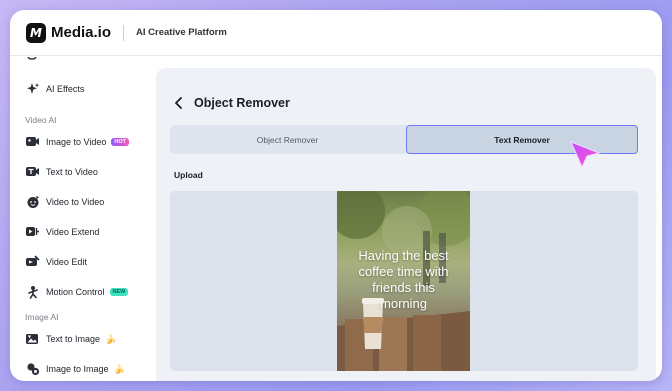 This screenshot has height=391, width=672. I want to click on sidebar-item-text-to-image: Text to Image 🍌, so click(70, 339).